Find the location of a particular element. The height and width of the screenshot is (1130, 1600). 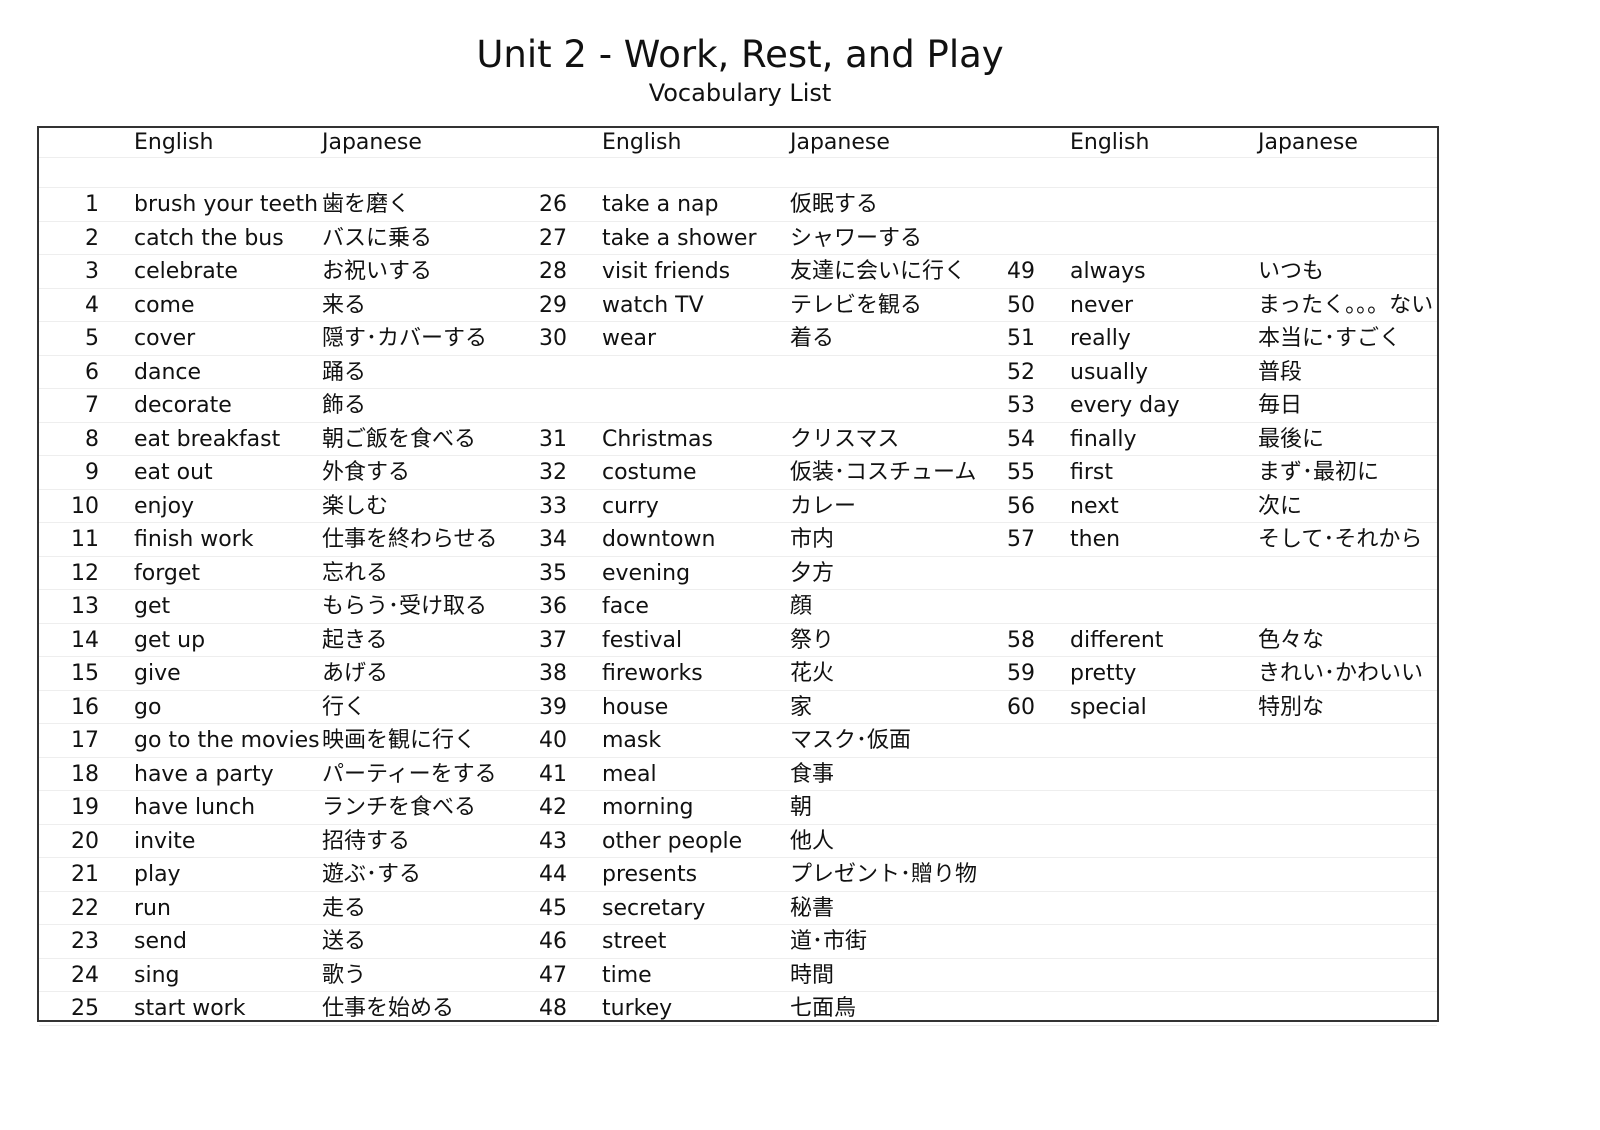

table-row: 7 decorate 飾る 53 every day 毎日 is located at coordinates (738, 406).